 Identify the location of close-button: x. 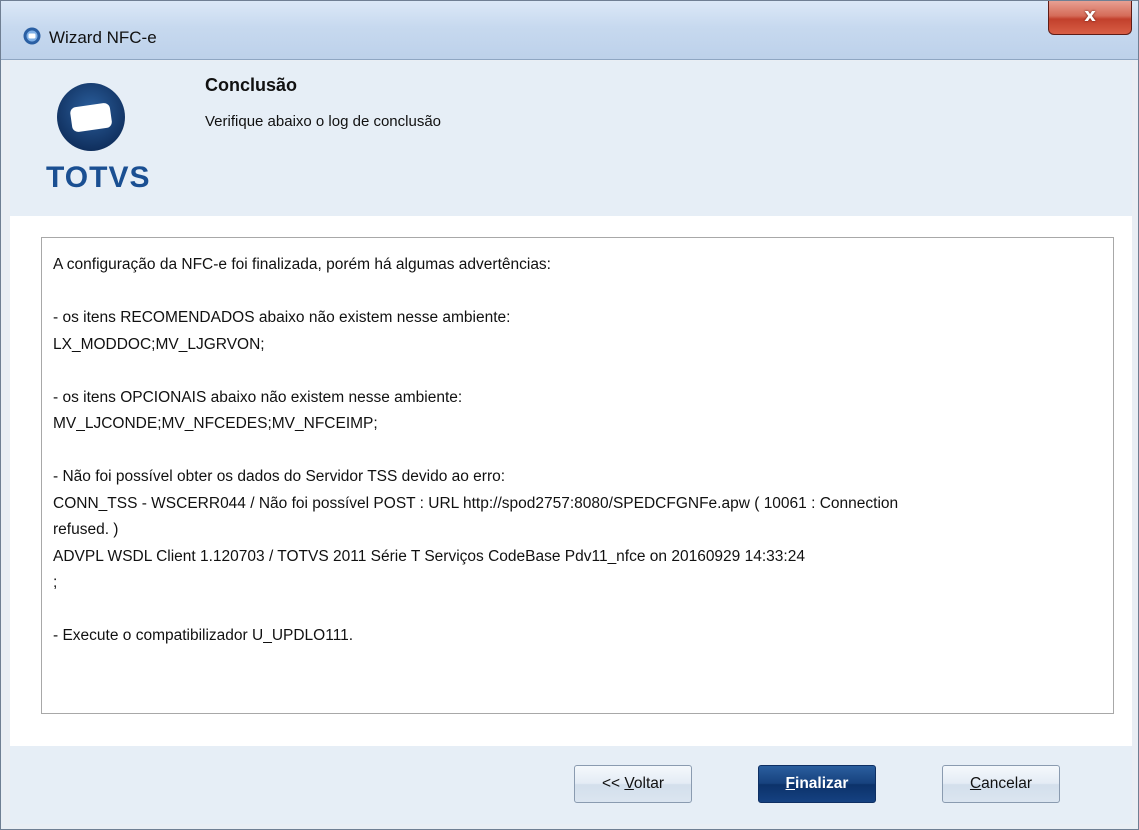
(1090, 18).